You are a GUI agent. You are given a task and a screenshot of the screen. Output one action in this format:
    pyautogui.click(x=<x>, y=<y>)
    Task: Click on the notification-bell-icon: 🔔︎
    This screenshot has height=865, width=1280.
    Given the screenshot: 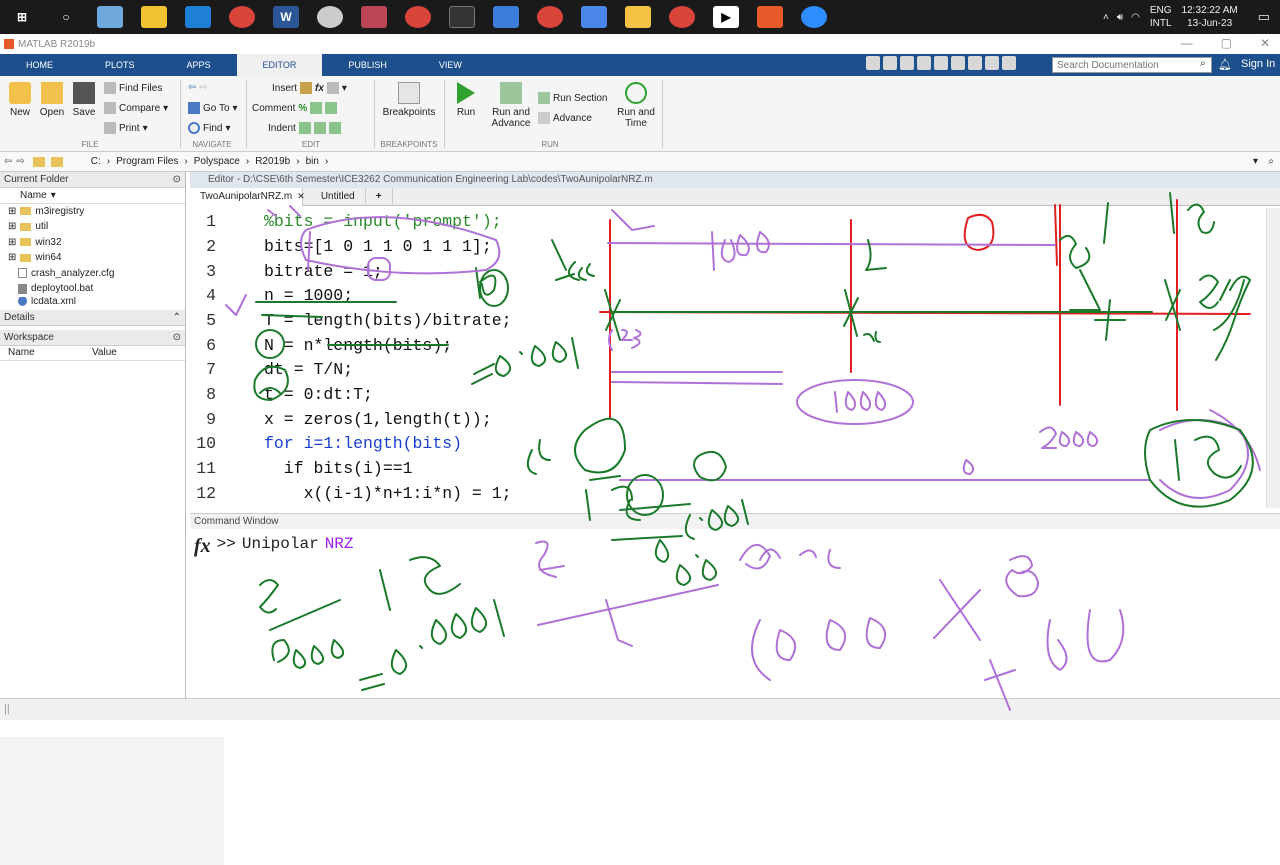 What is the action you would take?
    pyautogui.click(x=1225, y=64)
    